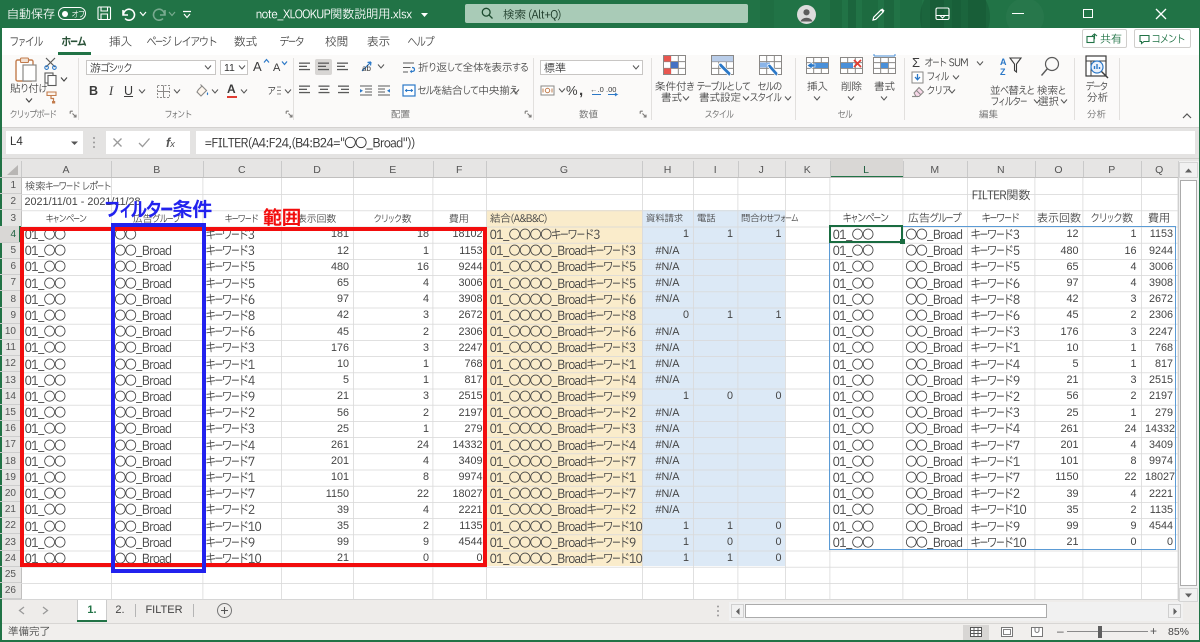 The image size is (1200, 642). What do you see at coordinates (597, 89) in the screenshot?
I see `svg-text: ←.0` at bounding box center [597, 89].